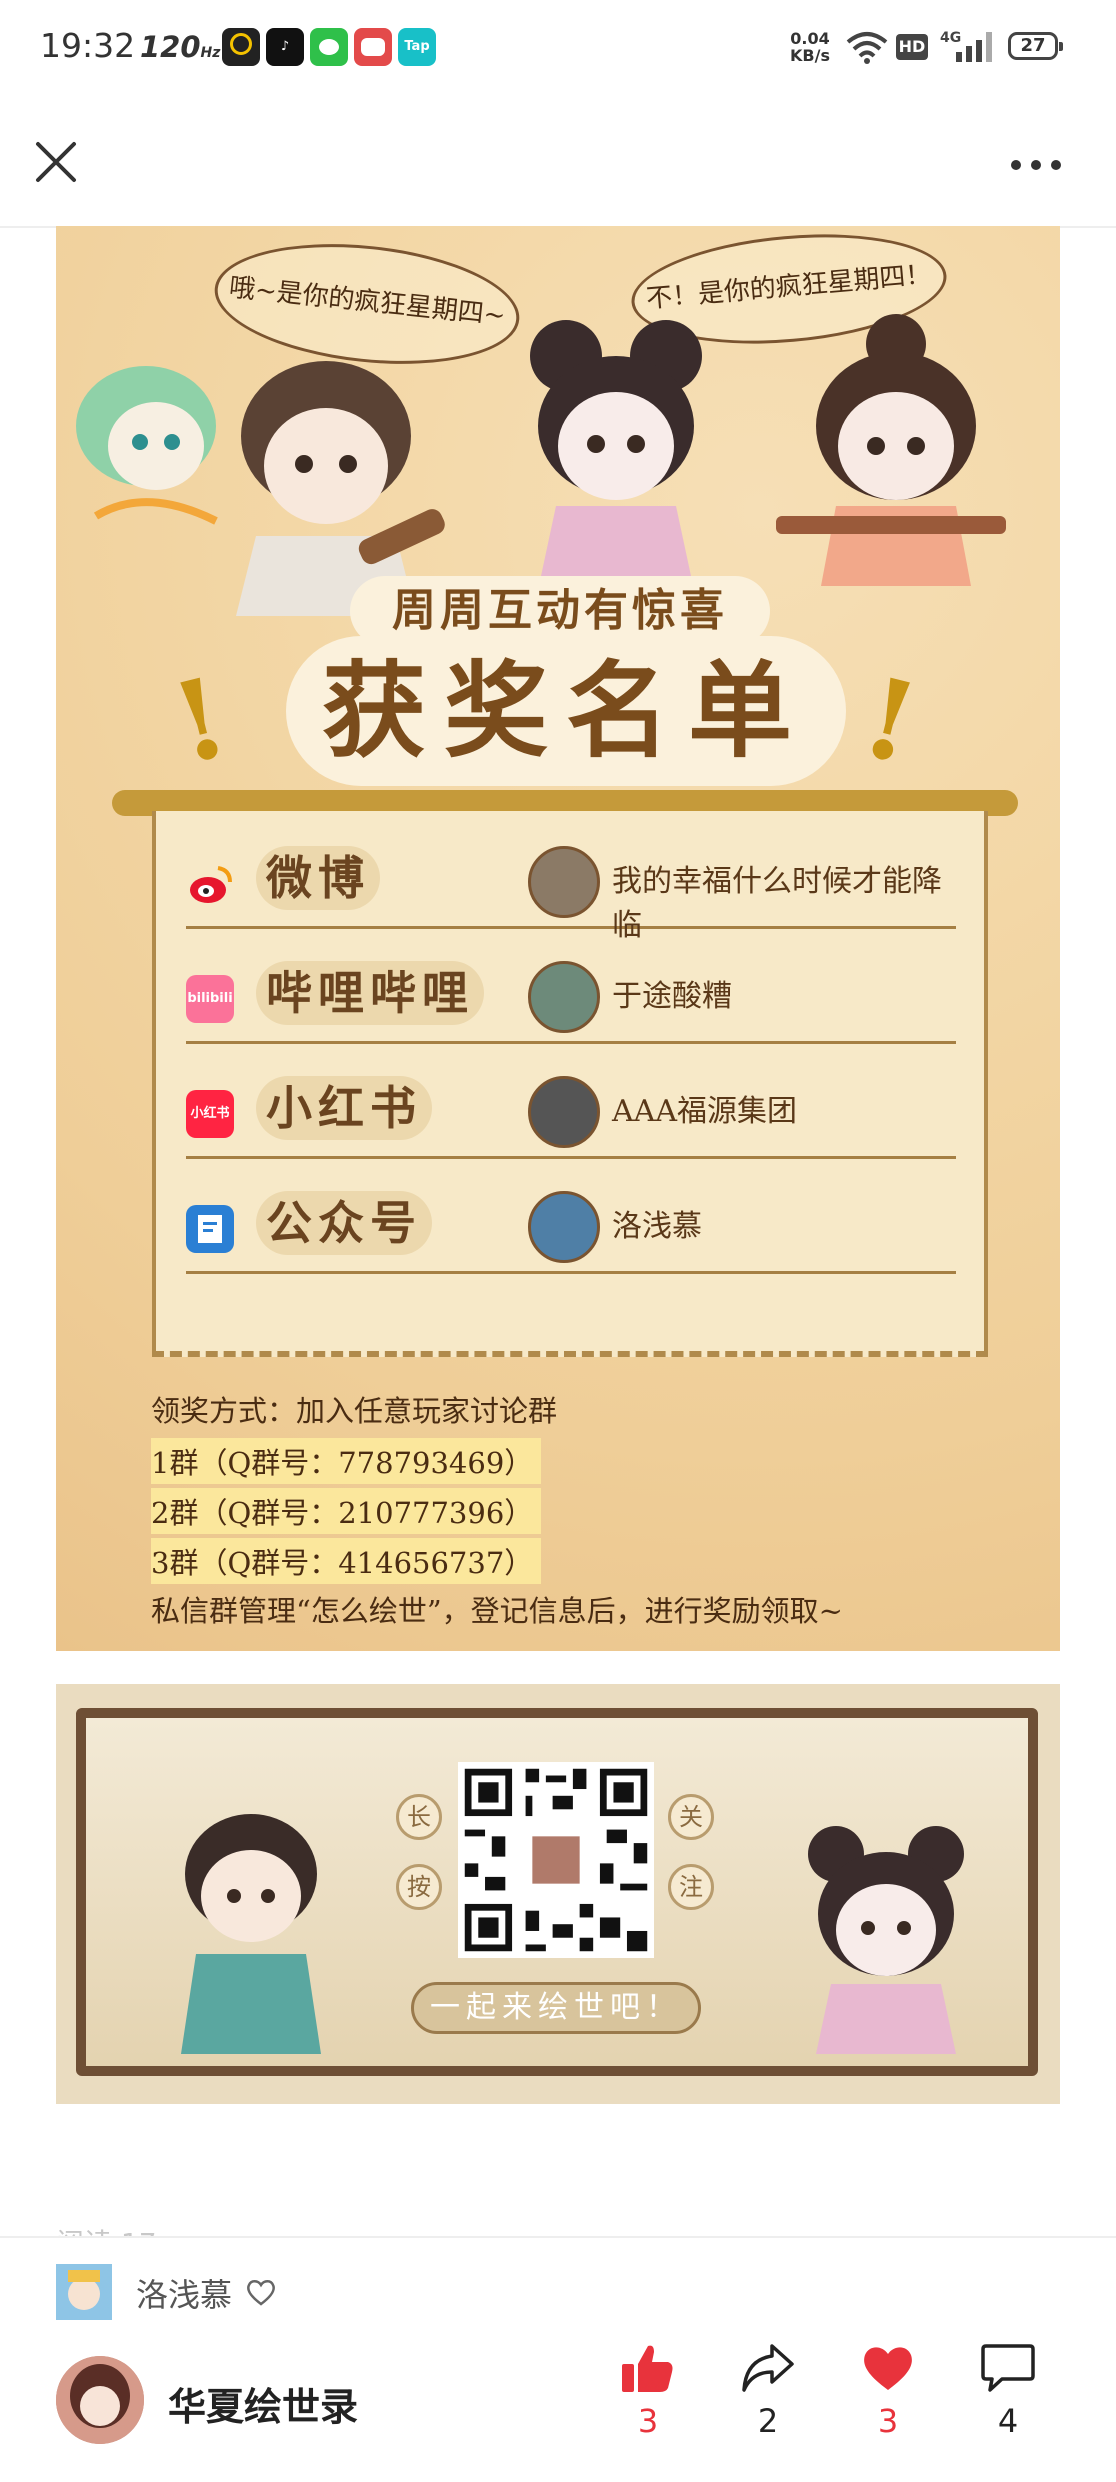 The height and width of the screenshot is (2482, 1116). What do you see at coordinates (648, 2421) in the screenshot?
I see `like-count: 3` at bounding box center [648, 2421].